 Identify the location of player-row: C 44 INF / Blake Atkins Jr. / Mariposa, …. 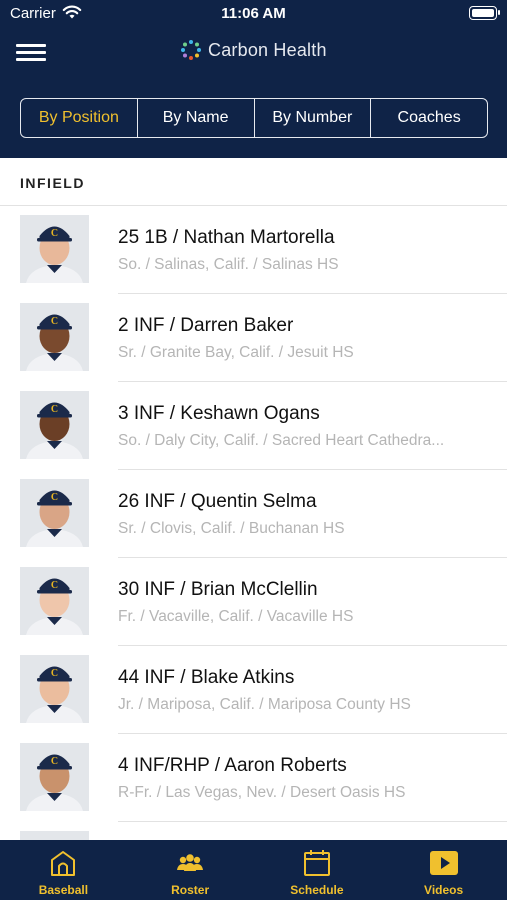
(253, 690).